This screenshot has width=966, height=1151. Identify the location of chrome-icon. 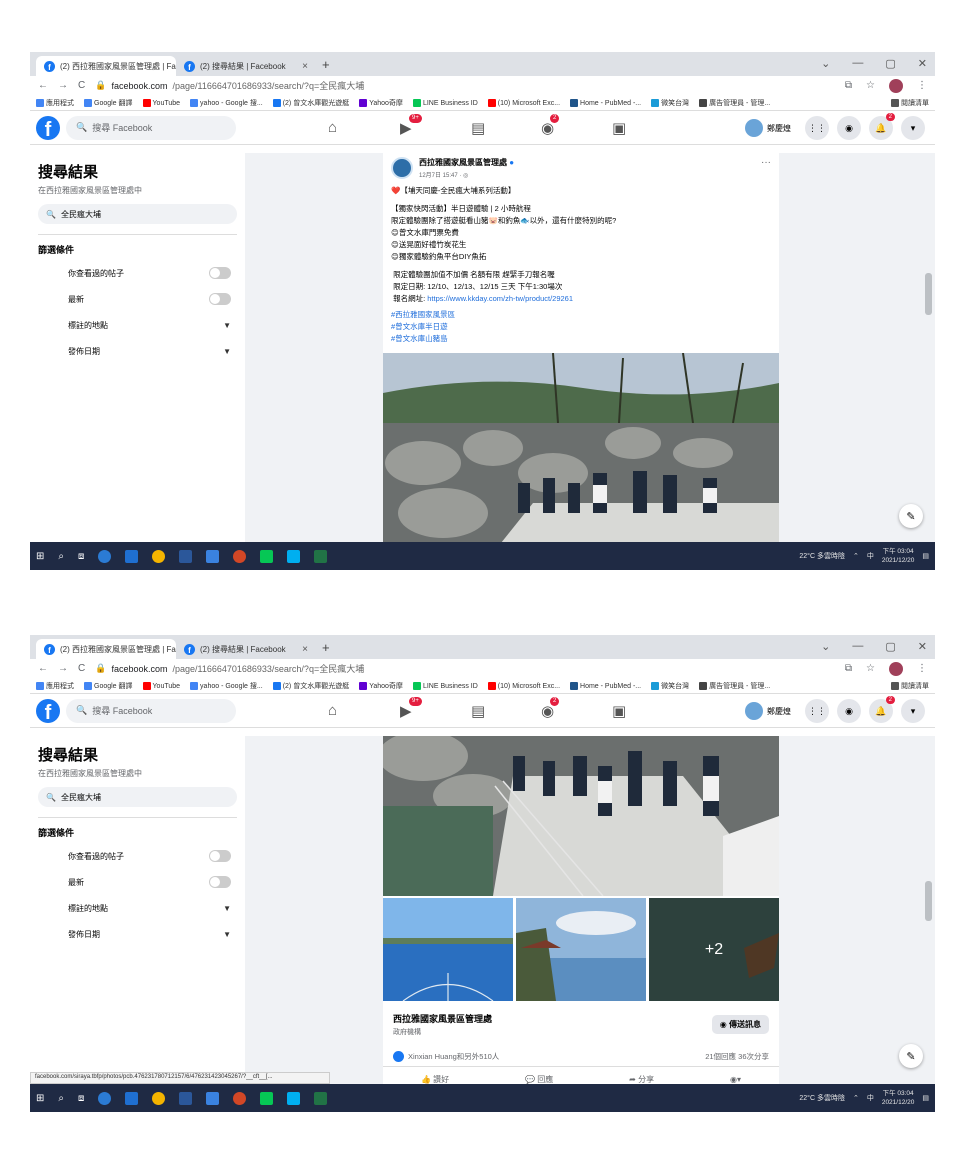
(159, 1098).